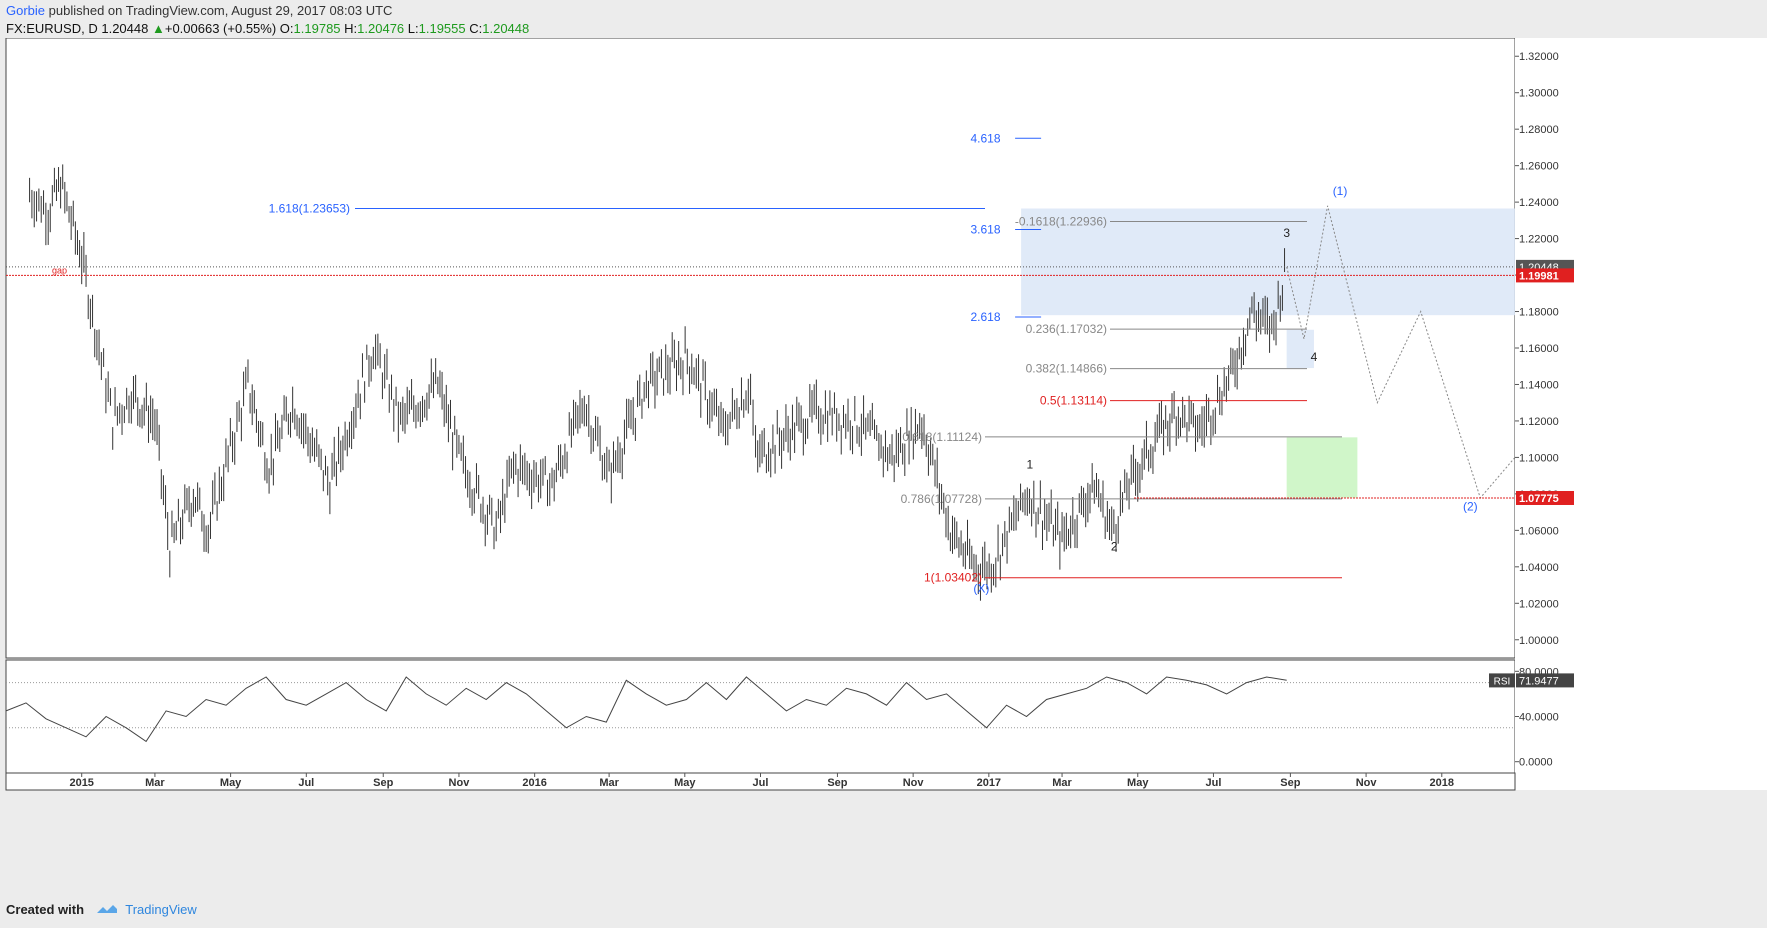 The height and width of the screenshot is (928, 1767). What do you see at coordinates (1061, 222) in the screenshot?
I see `fib-level-label: -0.1618(1.22936)` at bounding box center [1061, 222].